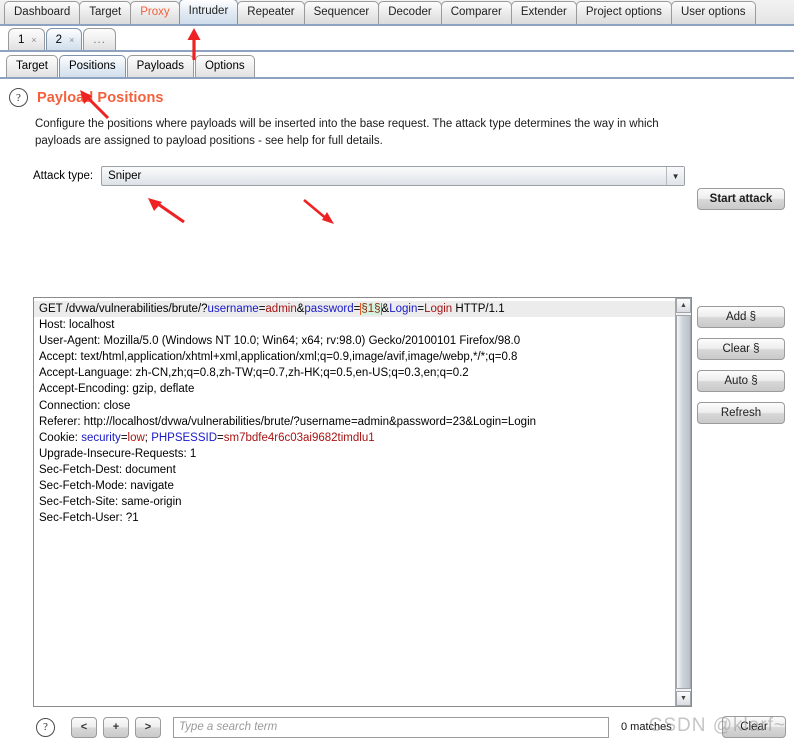  What do you see at coordinates (110, 502) in the screenshot?
I see `request-token: Sec-Fetch-Site: same-origin` at bounding box center [110, 502].